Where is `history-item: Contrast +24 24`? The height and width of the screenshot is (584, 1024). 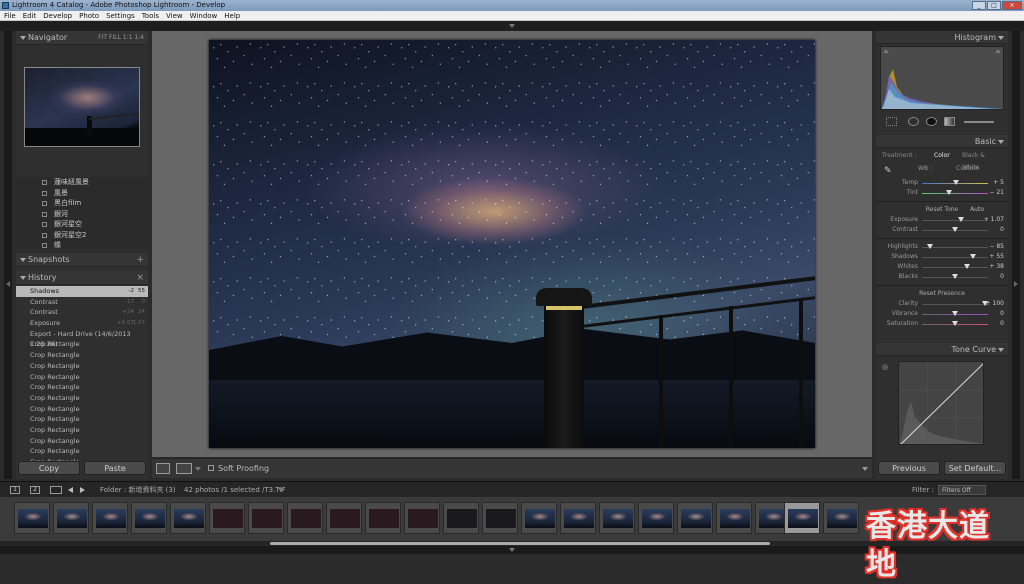 history-item: Contrast +24 24 is located at coordinates (82, 312).